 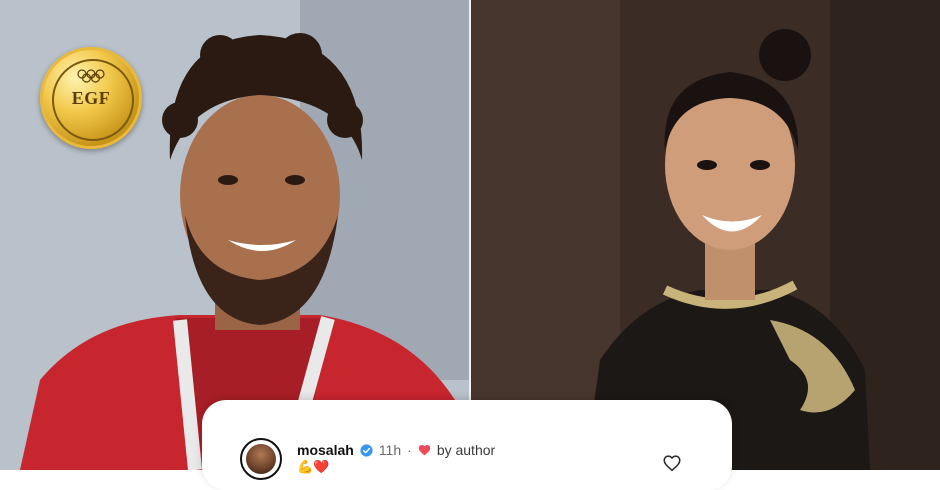 I want to click on comment-username: mosalah, so click(x=325, y=450).